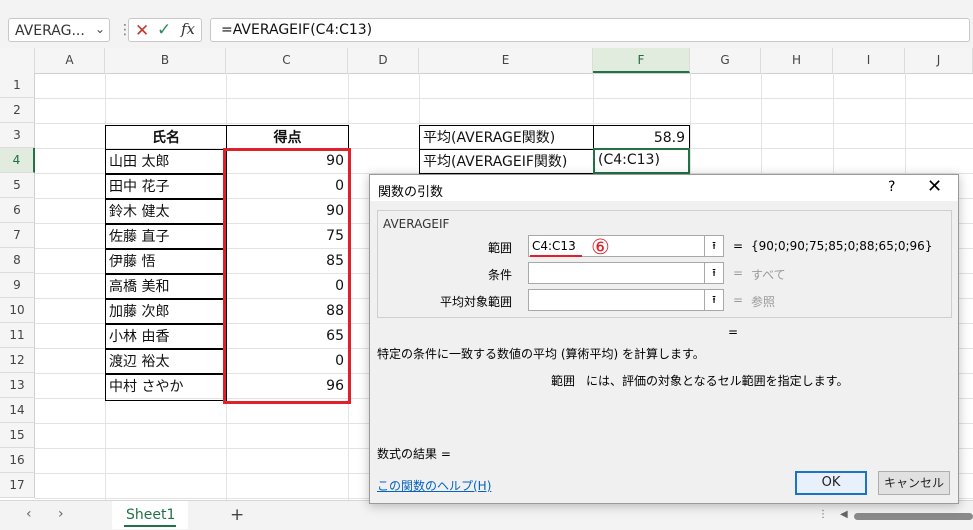 The image size is (973, 530). I want to click on function-result-equals: =, so click(733, 332).